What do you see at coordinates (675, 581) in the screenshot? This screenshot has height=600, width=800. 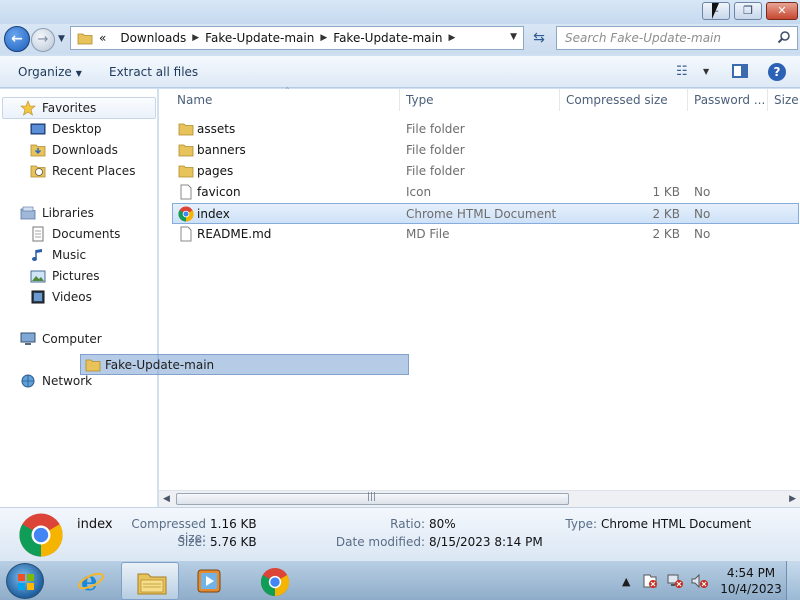 I see `network-tray-icon` at bounding box center [675, 581].